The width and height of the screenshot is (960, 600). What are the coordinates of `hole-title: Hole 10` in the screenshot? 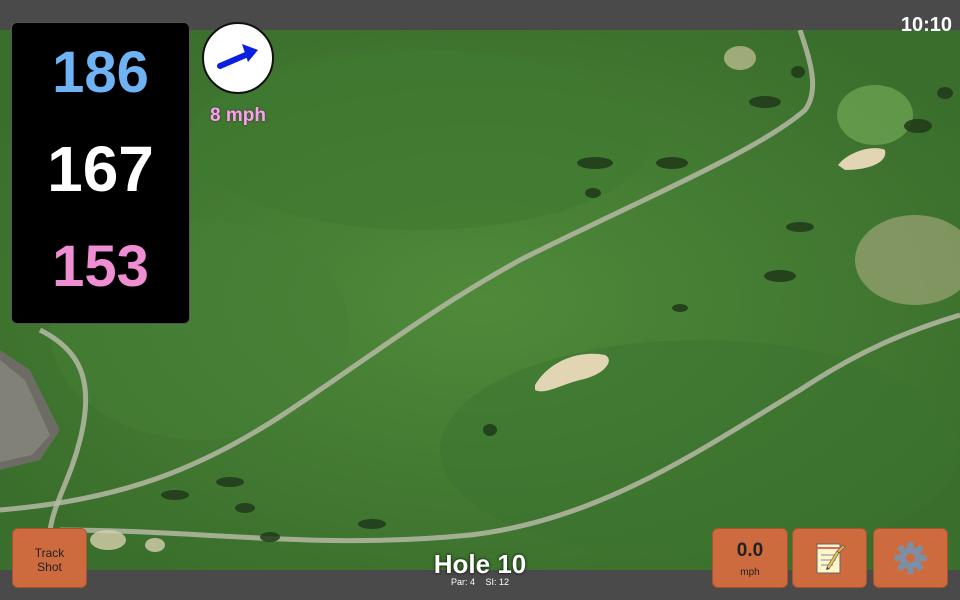 It's located at (480, 564).